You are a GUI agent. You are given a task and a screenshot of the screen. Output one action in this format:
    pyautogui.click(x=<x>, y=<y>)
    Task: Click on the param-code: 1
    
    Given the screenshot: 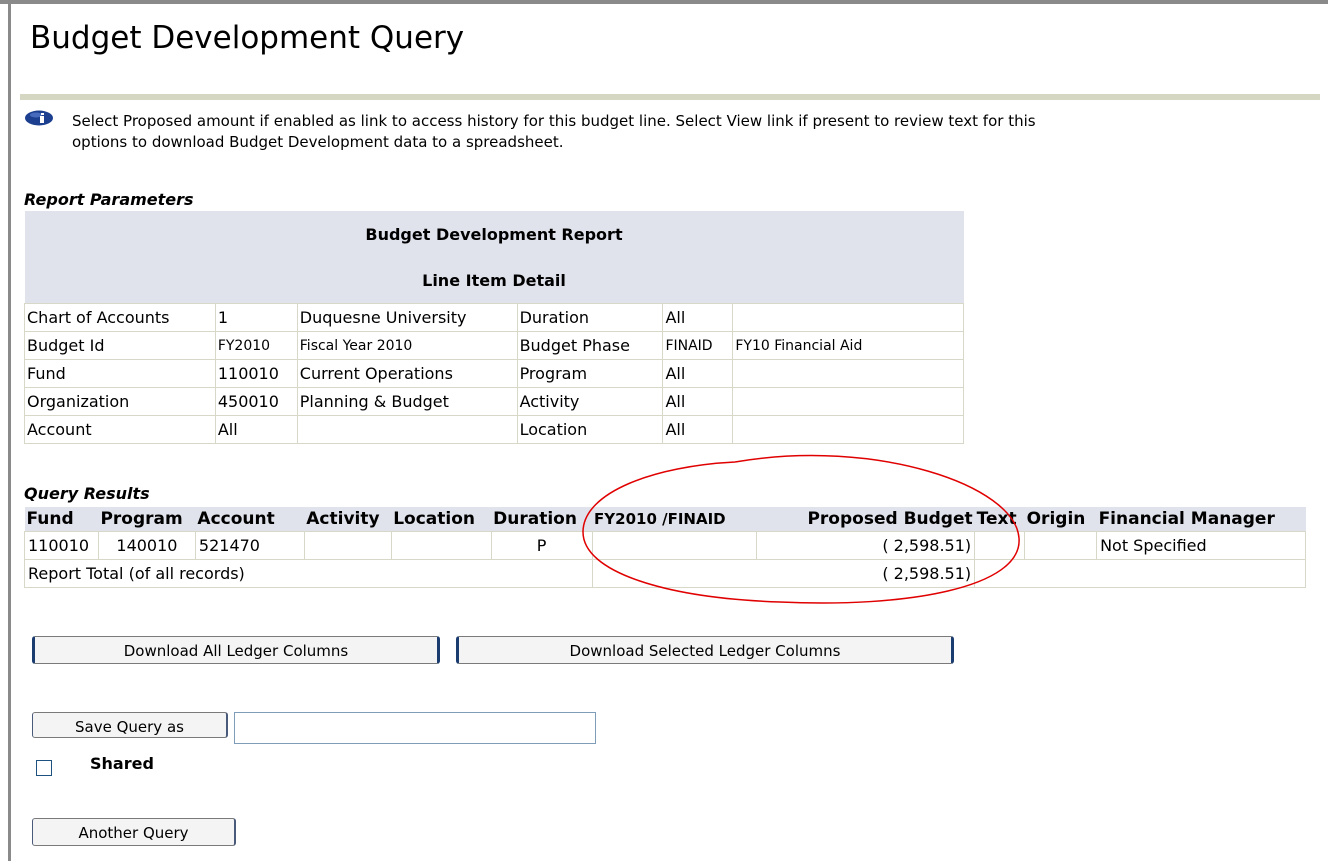 What is the action you would take?
    pyautogui.click(x=256, y=317)
    